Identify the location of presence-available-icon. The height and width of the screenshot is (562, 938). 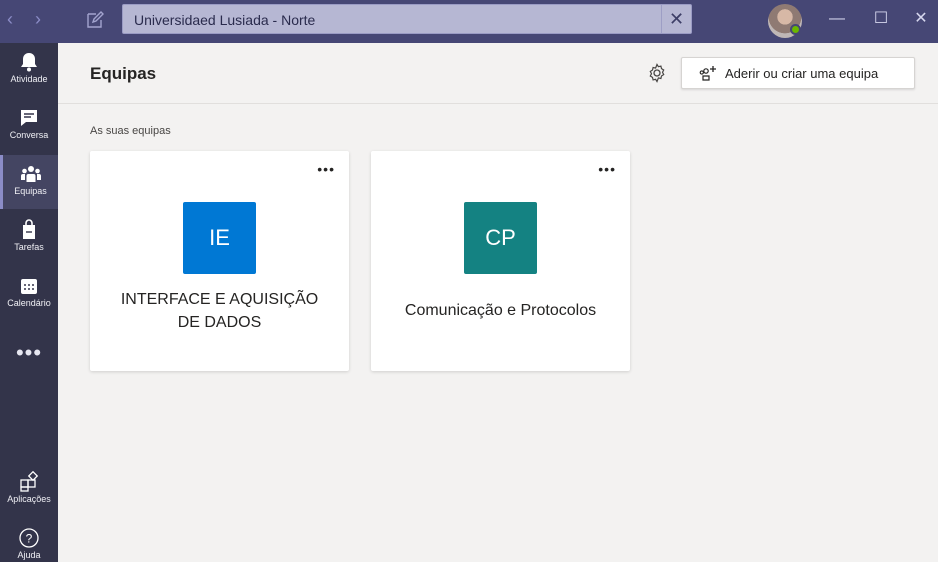
(795, 29).